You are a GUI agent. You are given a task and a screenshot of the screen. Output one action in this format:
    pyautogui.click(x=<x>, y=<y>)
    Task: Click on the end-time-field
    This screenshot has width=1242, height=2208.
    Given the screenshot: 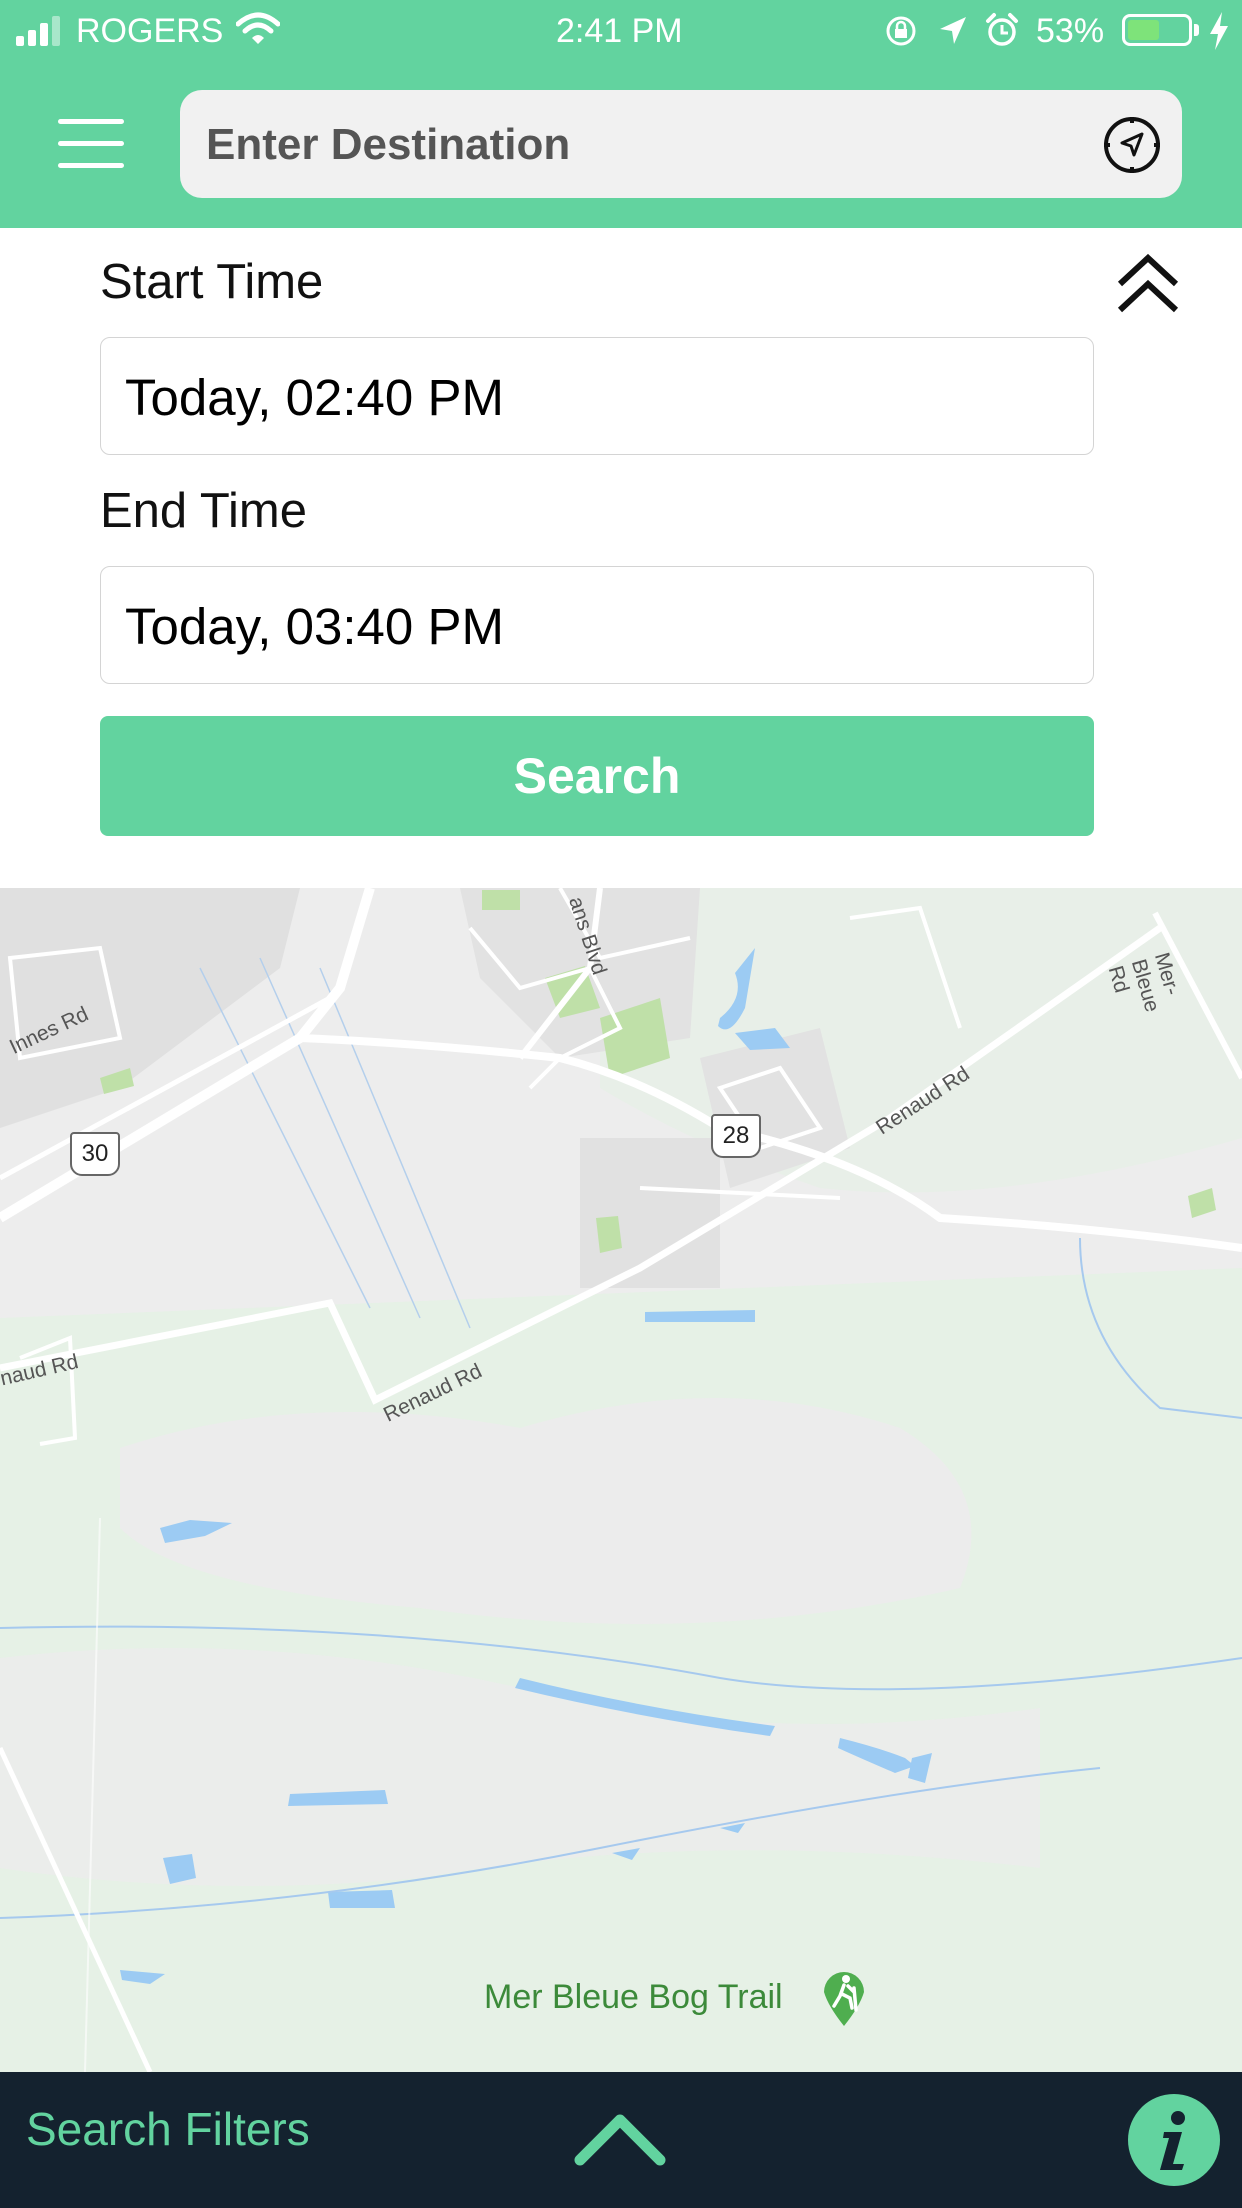 What is the action you would take?
    pyautogui.click(x=597, y=625)
    